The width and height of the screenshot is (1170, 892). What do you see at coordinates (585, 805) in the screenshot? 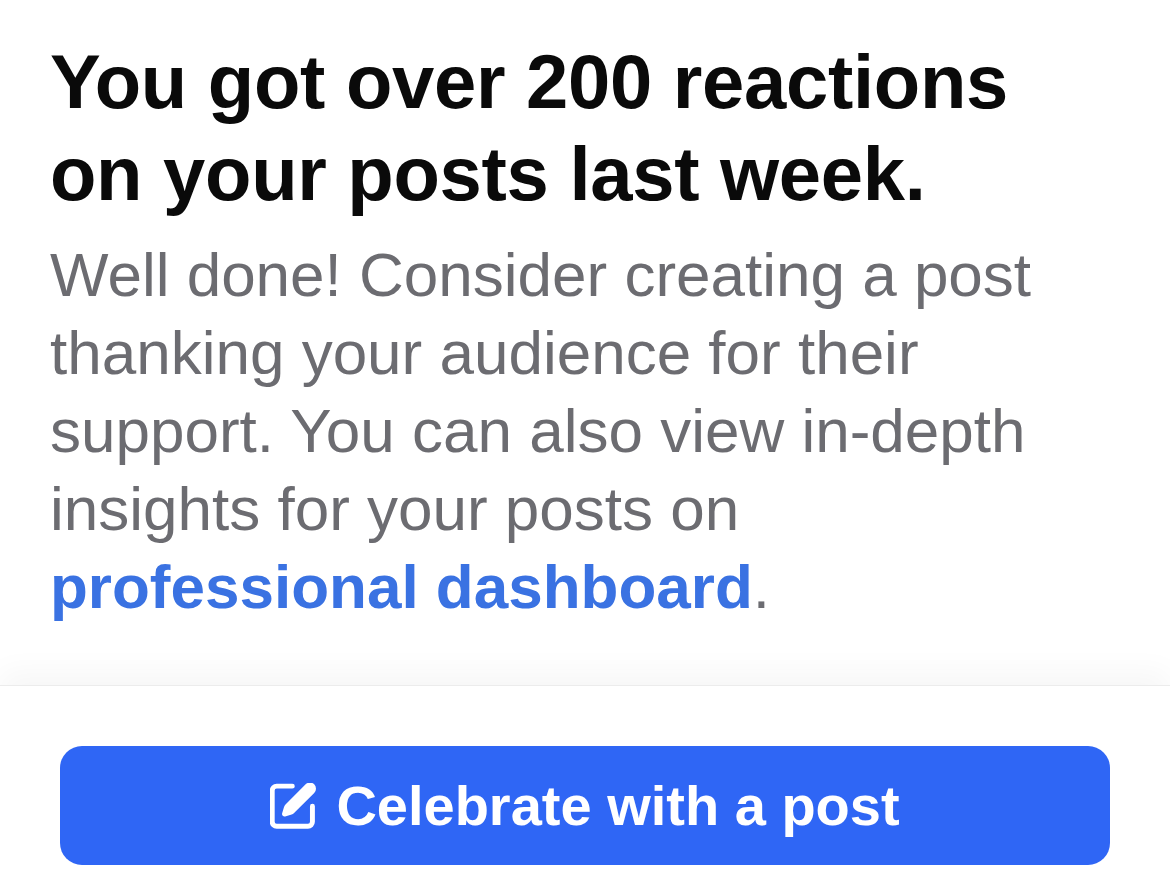
I see `celebrate-post-button: Celebrate with a post` at bounding box center [585, 805].